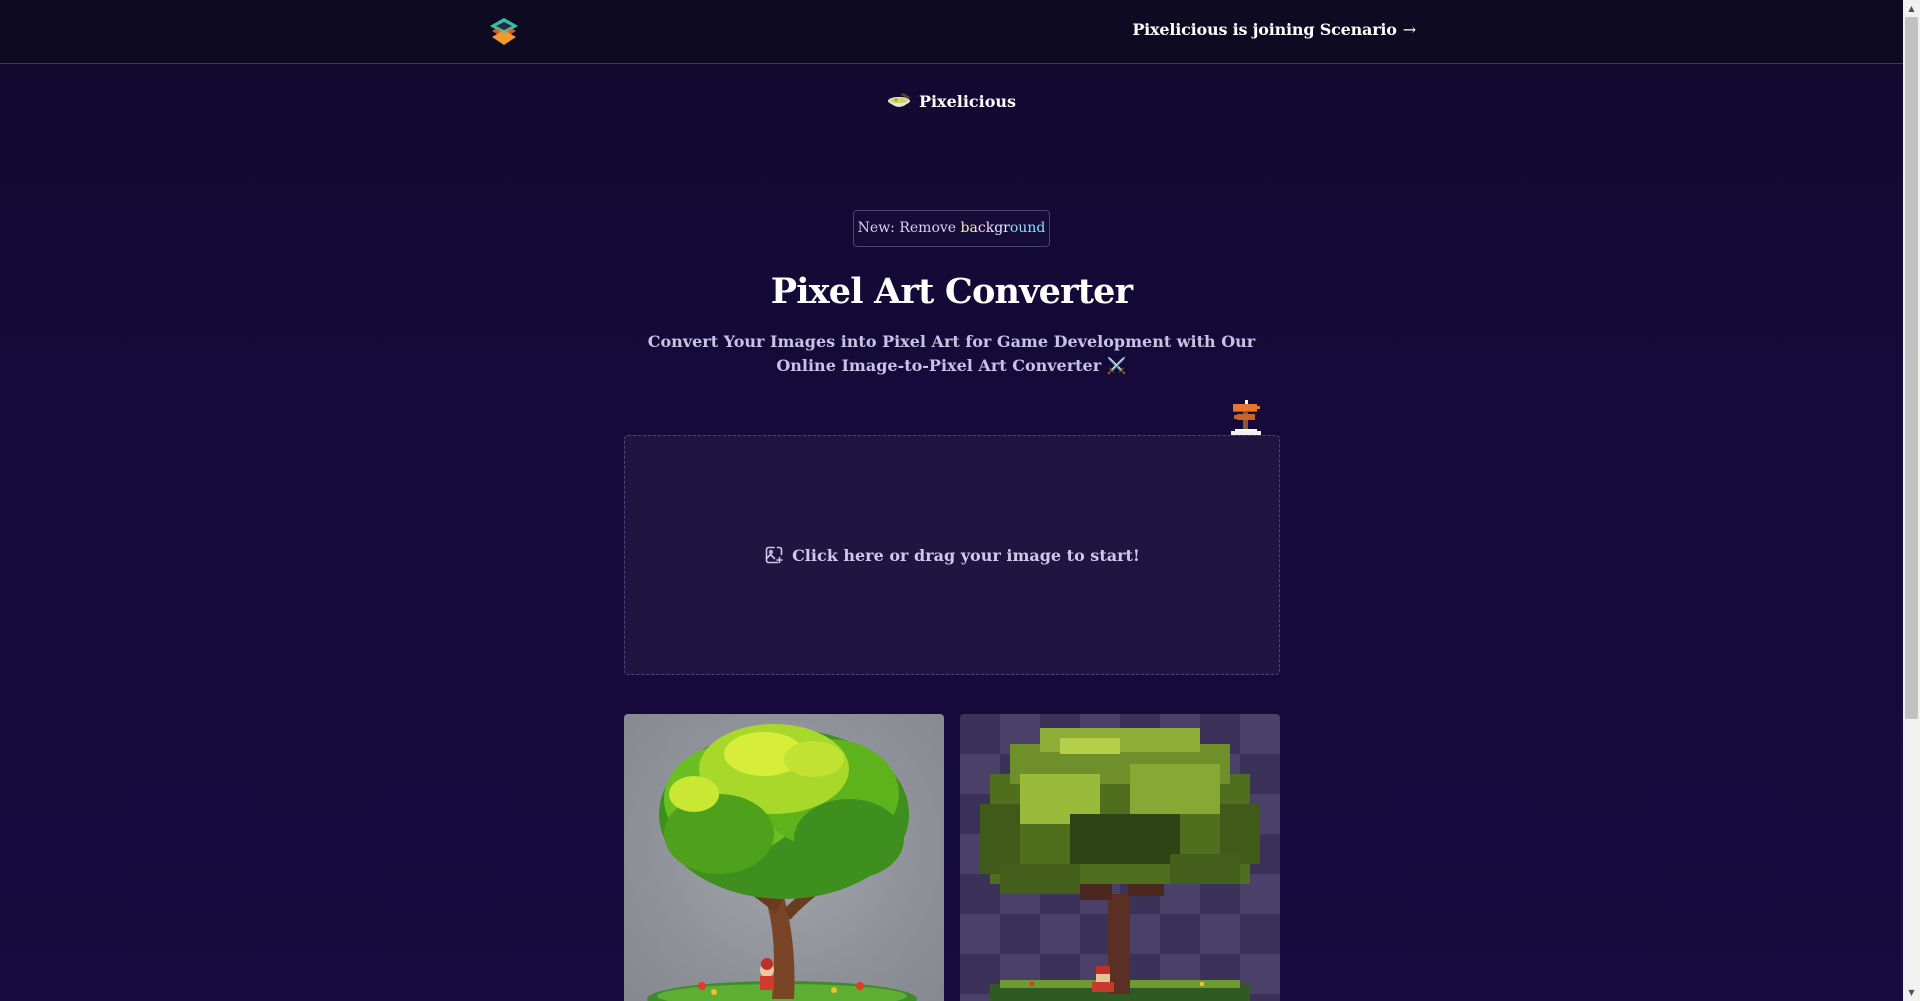 Image resolution: width=1920 pixels, height=1001 pixels. Describe the element at coordinates (973, 228) in the screenshot. I see `badge-char: a` at that location.